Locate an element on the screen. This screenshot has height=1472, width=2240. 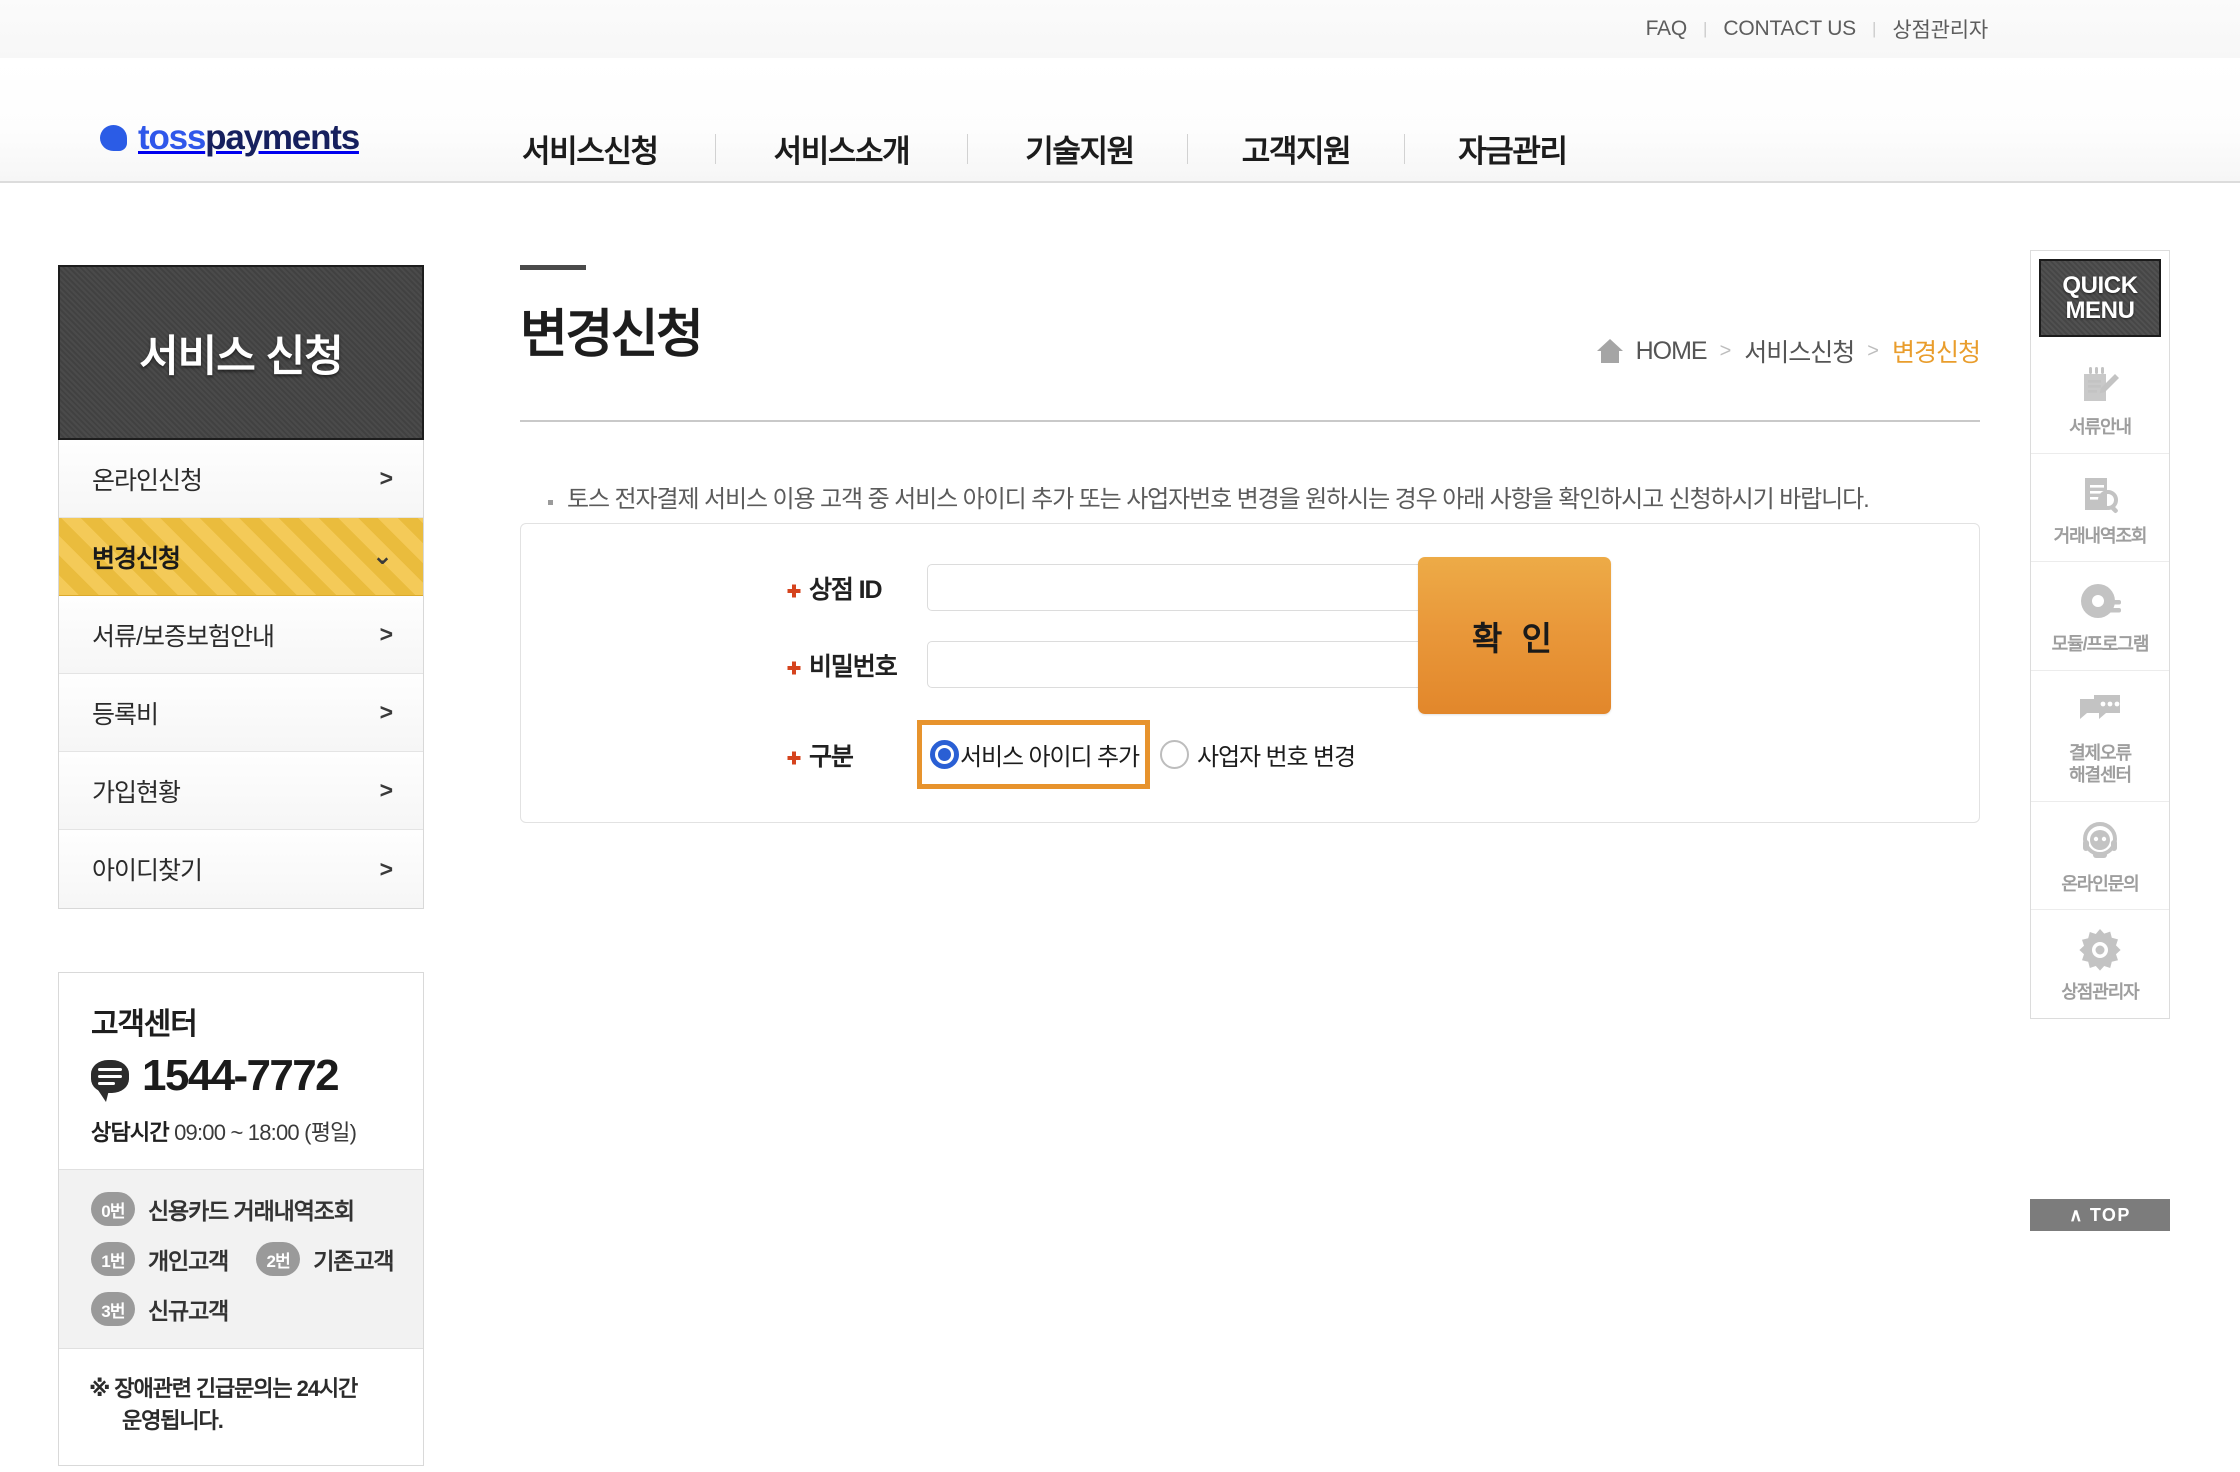
merchant-id-label-group: 상점 ID is located at coordinates (857, 588).